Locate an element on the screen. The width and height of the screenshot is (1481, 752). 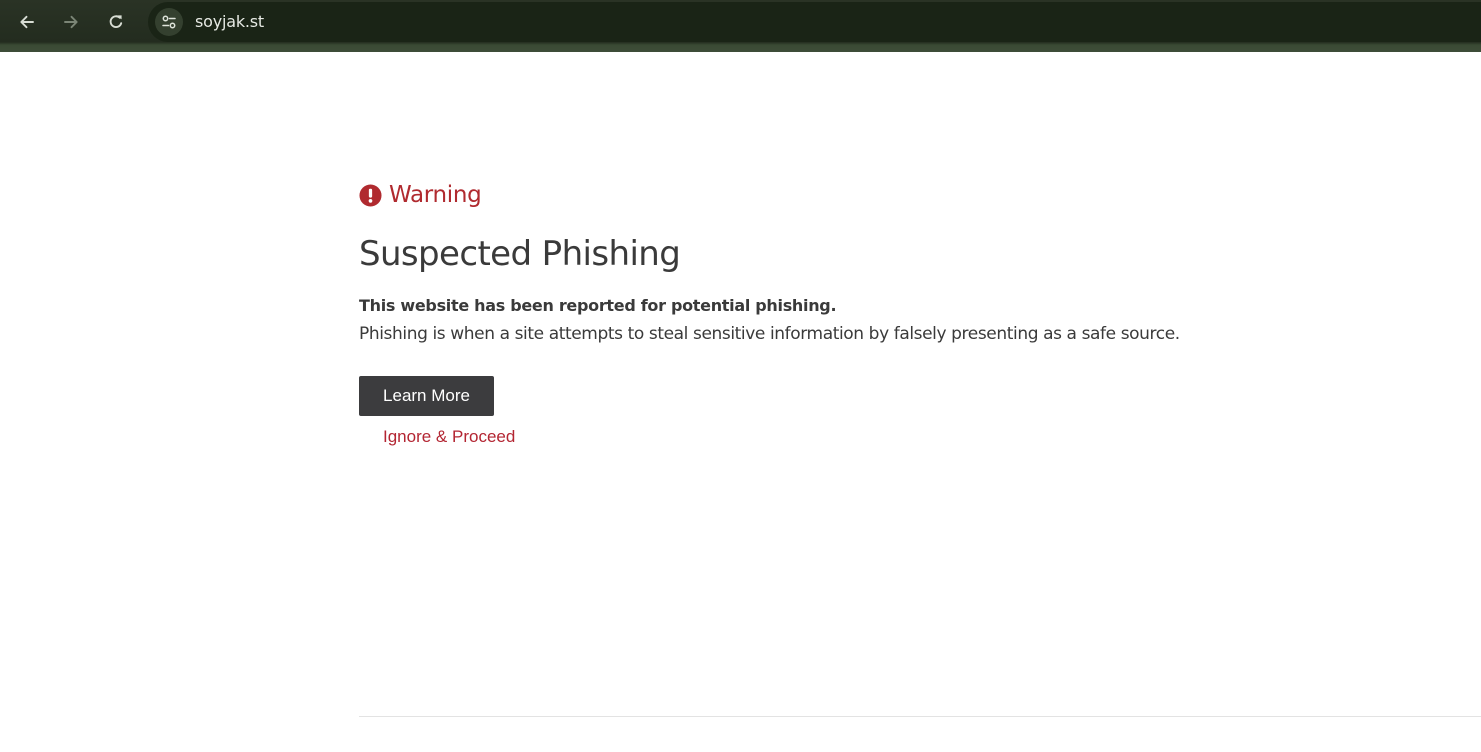
address-bar: soyjak.st is located at coordinates (814, 22).